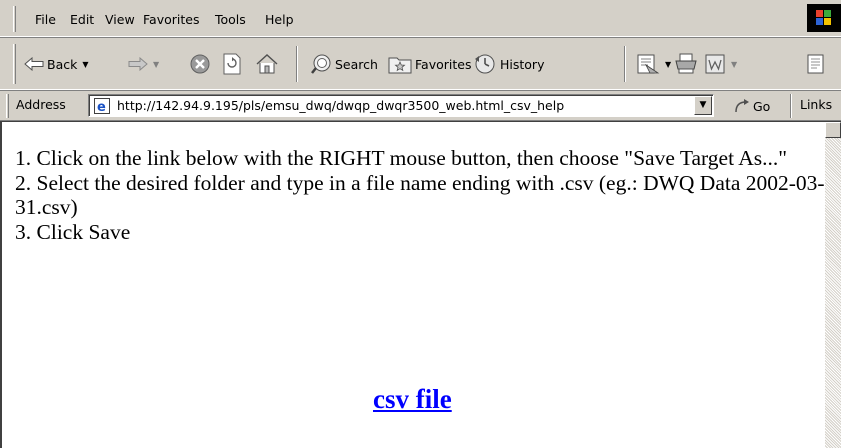 The image size is (841, 448). What do you see at coordinates (230, 20) in the screenshot?
I see `menu-tools: Tools` at bounding box center [230, 20].